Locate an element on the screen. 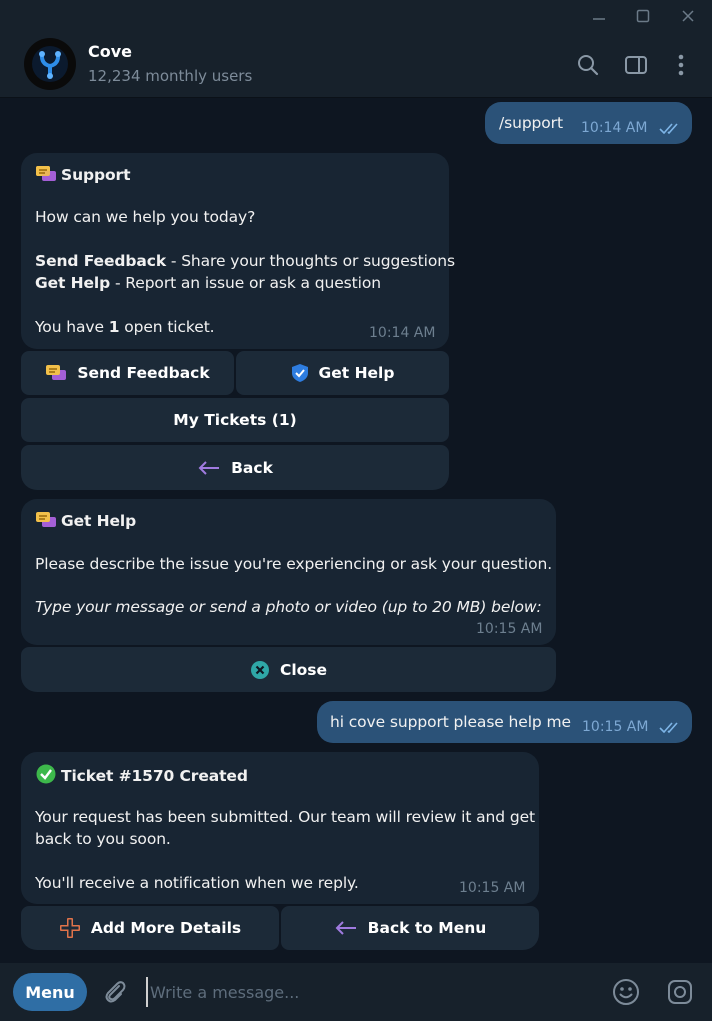 This screenshot has width=712, height=1021. back-to-menu-button: Back to Menu is located at coordinates (410, 928).